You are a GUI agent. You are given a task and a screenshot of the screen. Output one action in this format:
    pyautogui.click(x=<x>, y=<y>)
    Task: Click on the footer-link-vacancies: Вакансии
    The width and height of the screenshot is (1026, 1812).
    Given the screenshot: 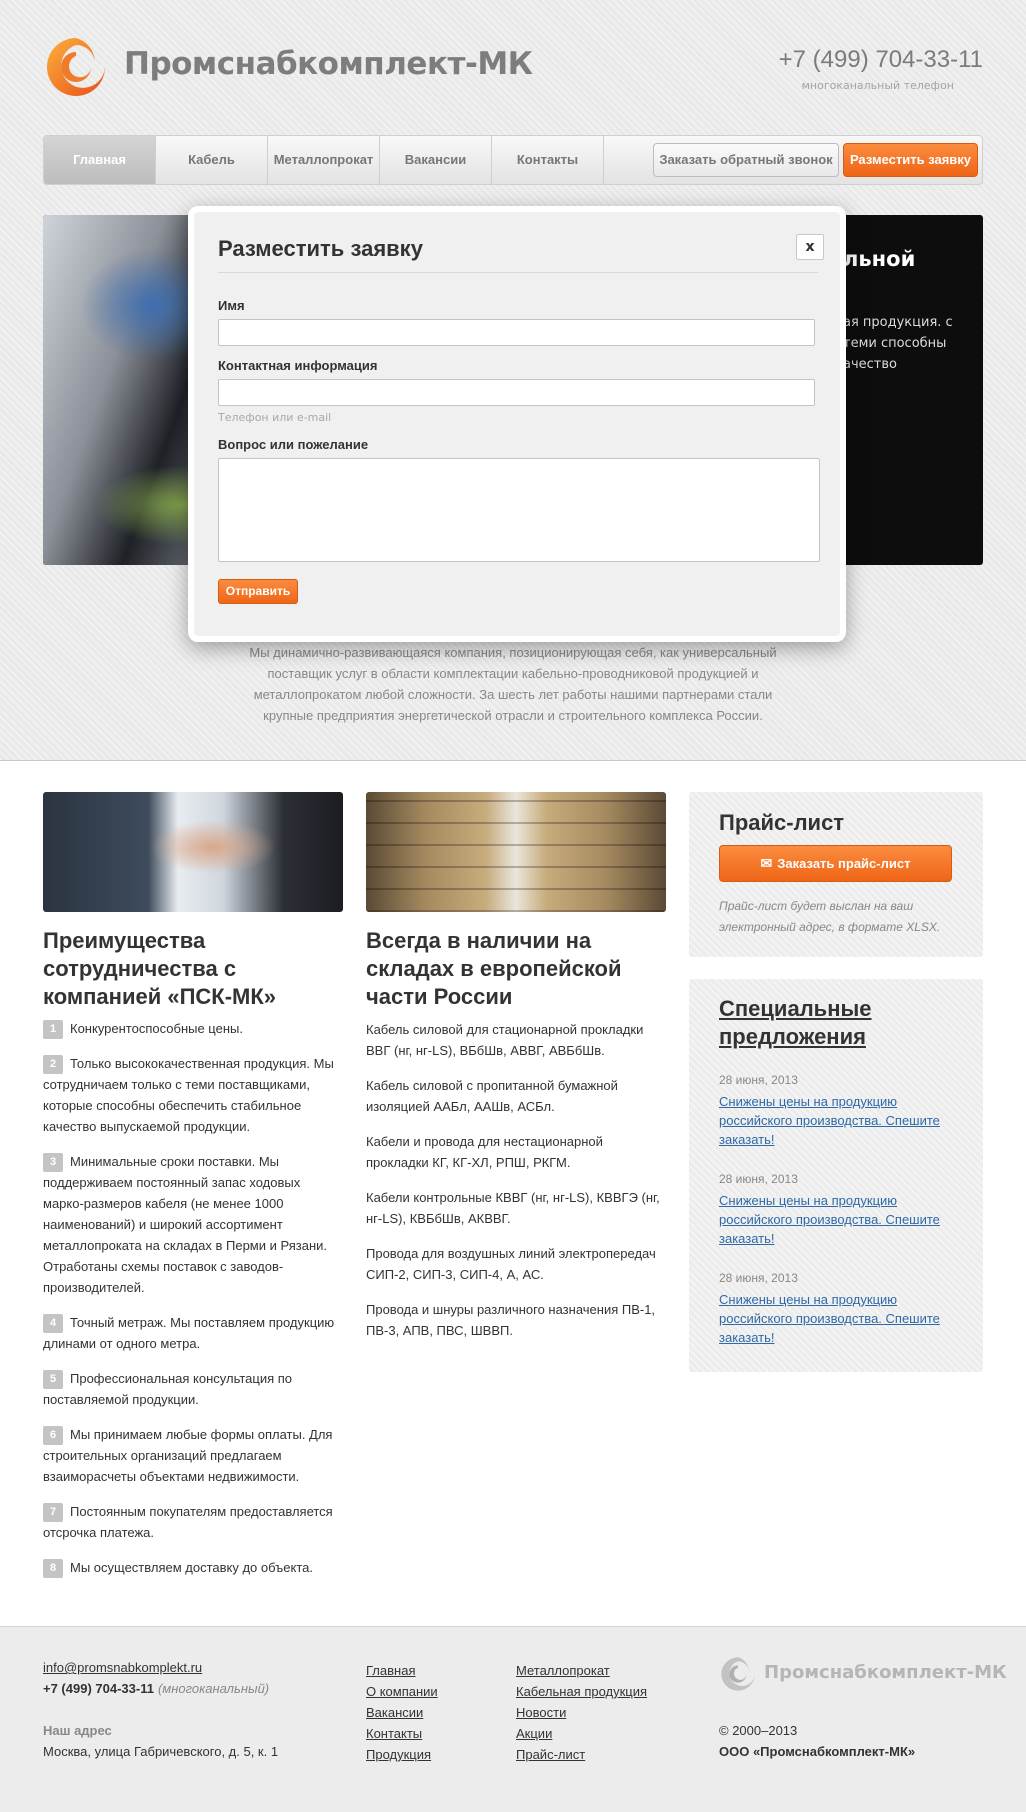 What is the action you would take?
    pyautogui.click(x=402, y=1712)
    